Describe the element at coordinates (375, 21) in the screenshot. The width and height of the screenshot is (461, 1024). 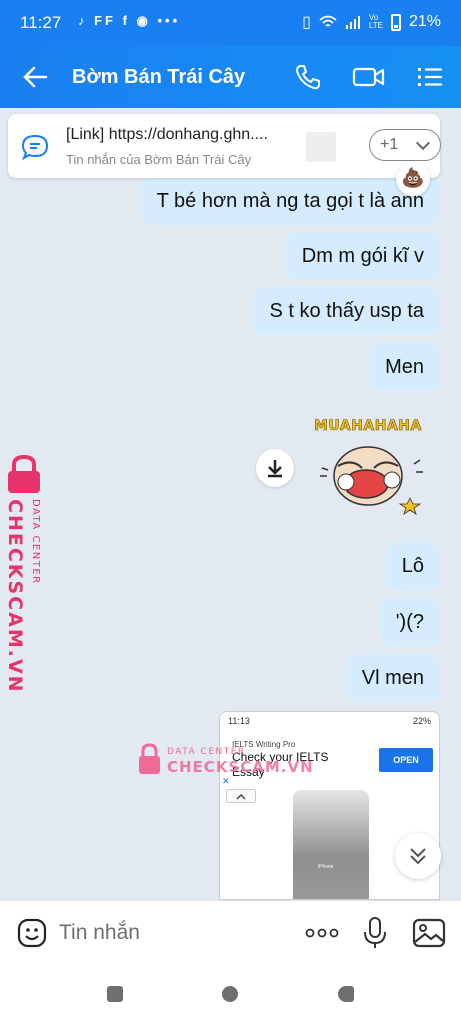
I see `volte-icon: Vo LTE` at that location.